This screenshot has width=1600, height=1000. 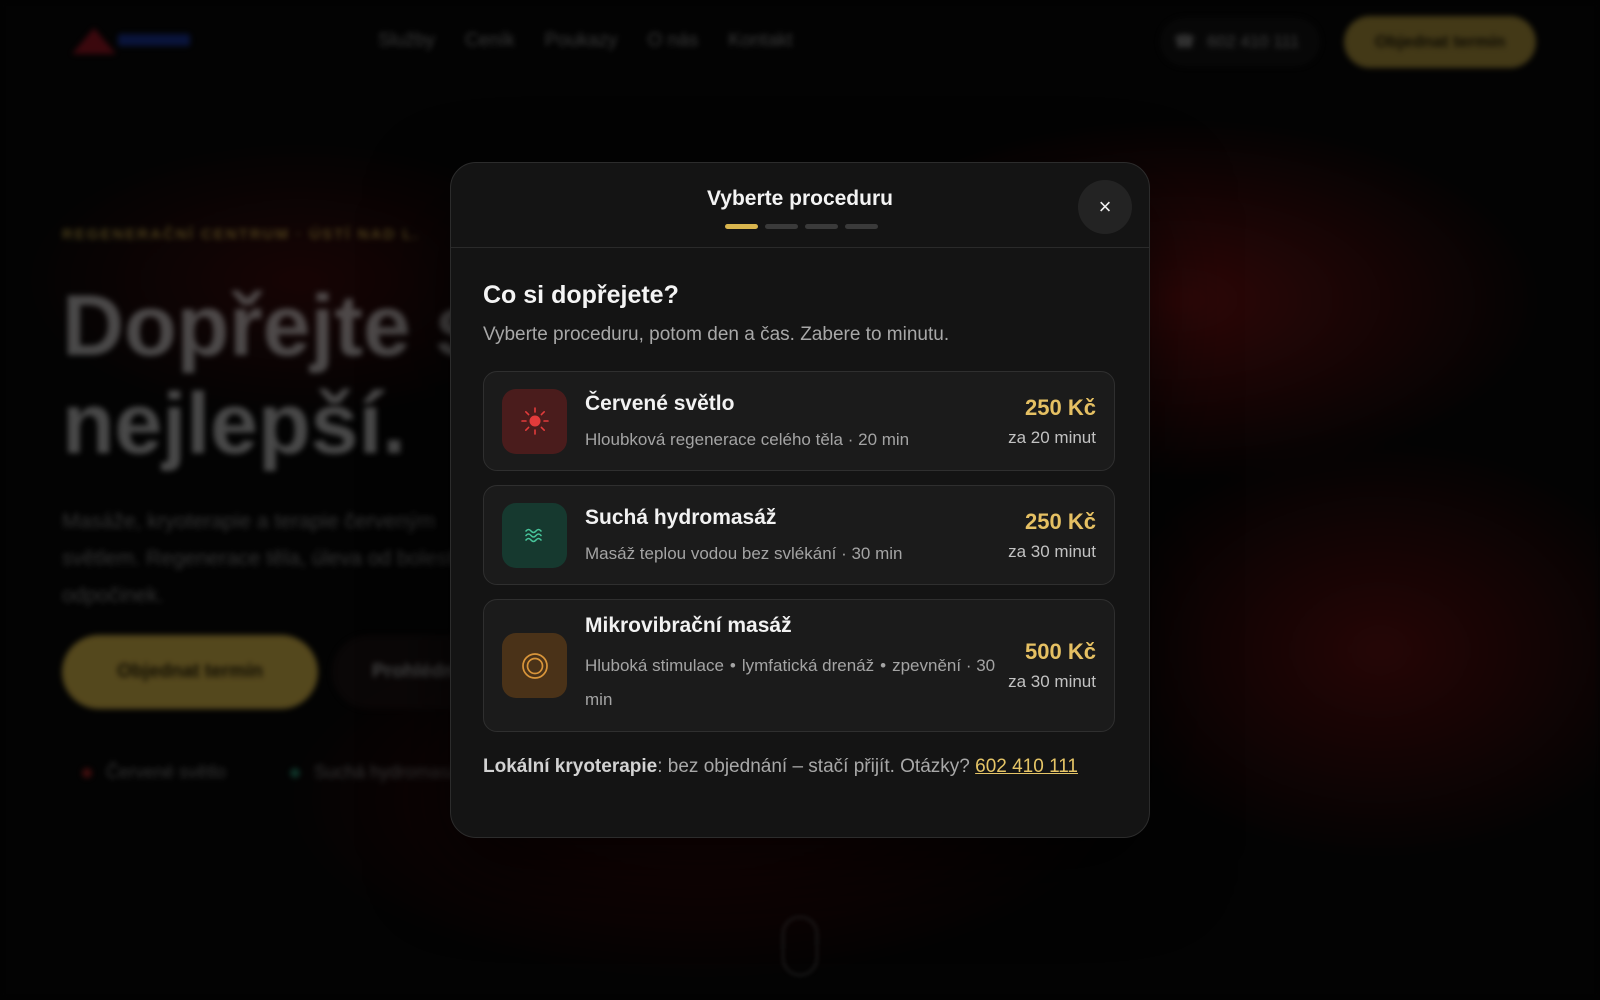 What do you see at coordinates (1060, 651) in the screenshot?
I see `procedure-price: 500 Kč` at bounding box center [1060, 651].